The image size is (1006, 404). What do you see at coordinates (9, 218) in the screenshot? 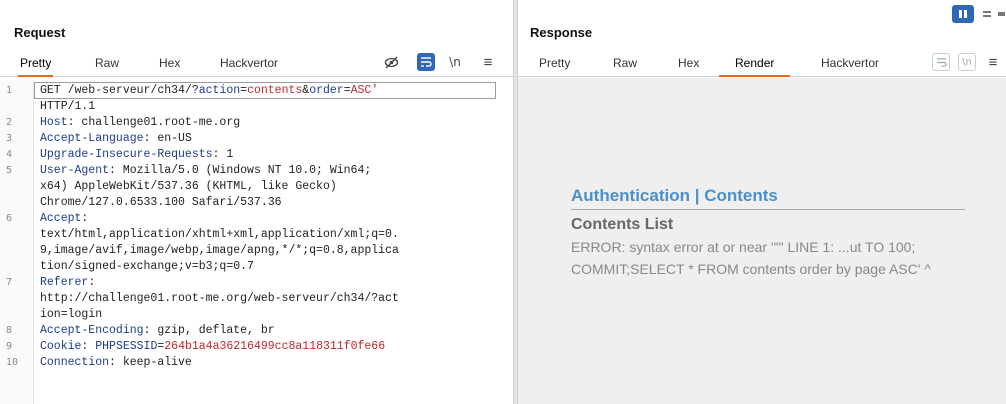
I see `line-number: 6` at bounding box center [9, 218].